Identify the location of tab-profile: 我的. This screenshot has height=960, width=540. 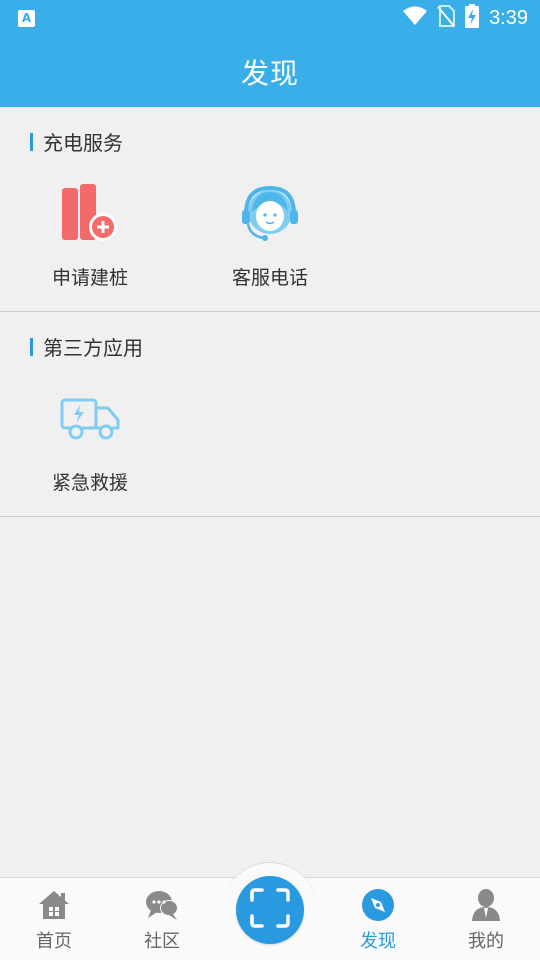
(486, 919).